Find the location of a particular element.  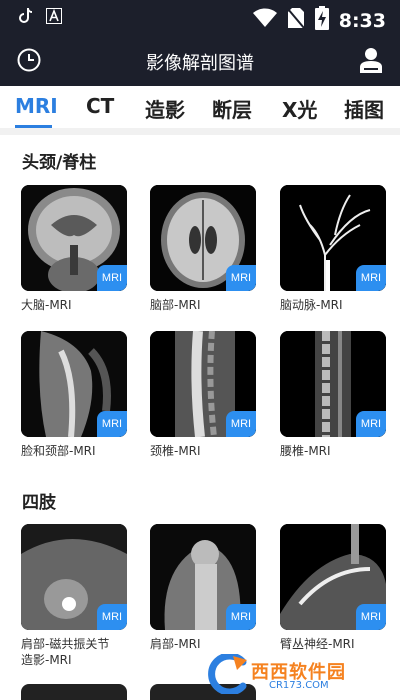

image-card-shoulder-mri: MRI 肩部-MRI is located at coordinates (203, 588).